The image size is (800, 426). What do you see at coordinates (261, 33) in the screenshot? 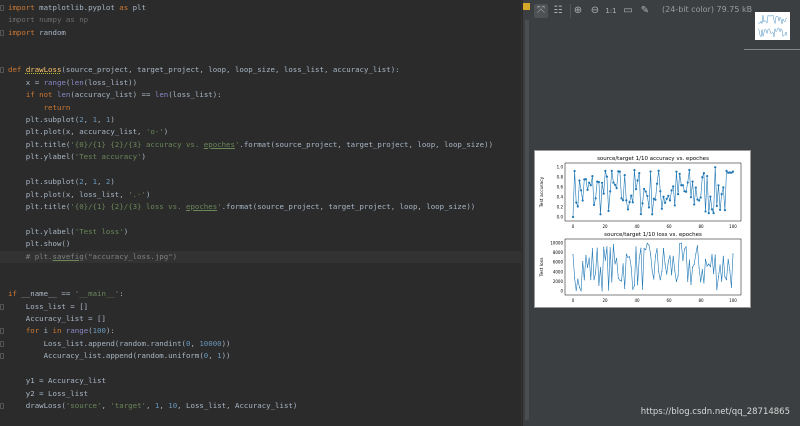
I see `code-line: import random` at bounding box center [261, 33].